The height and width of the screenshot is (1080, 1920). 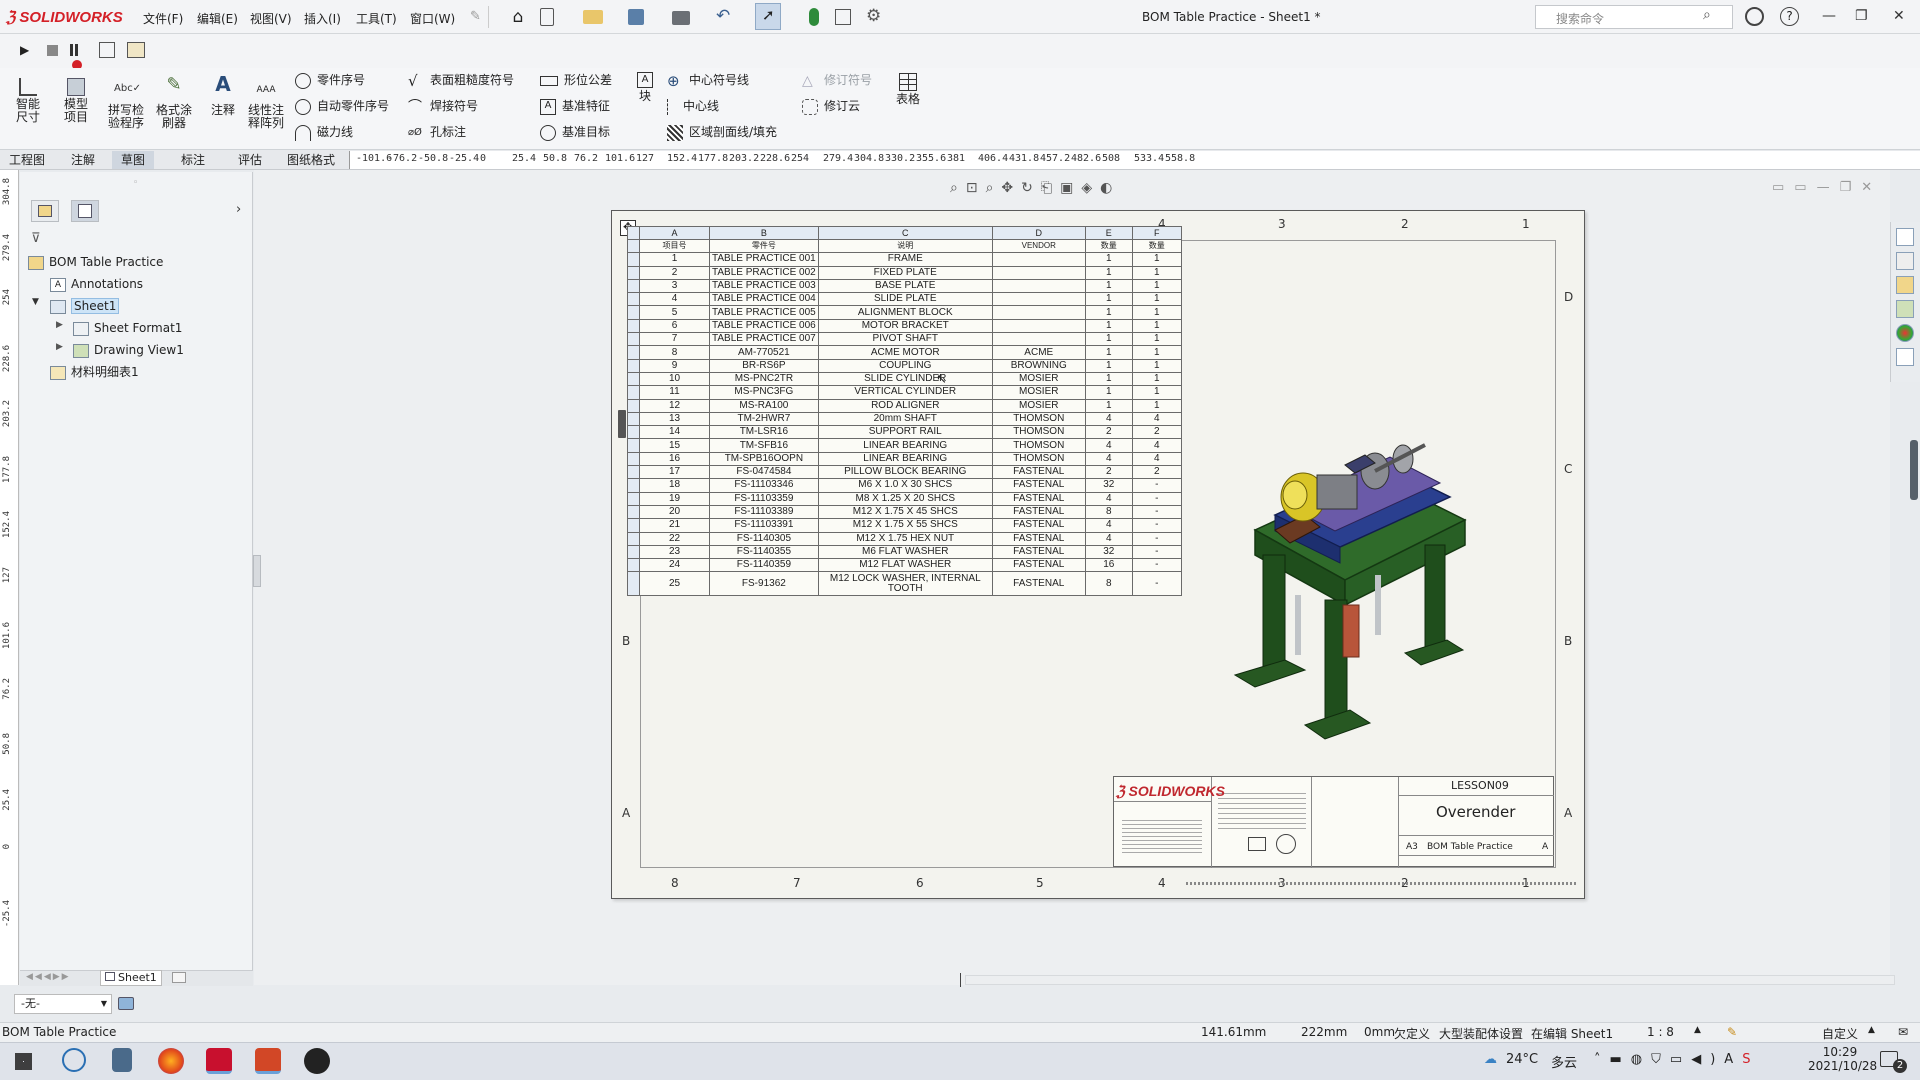 I want to click on vertical-scroll-thumb, so click(x=1914, y=470).